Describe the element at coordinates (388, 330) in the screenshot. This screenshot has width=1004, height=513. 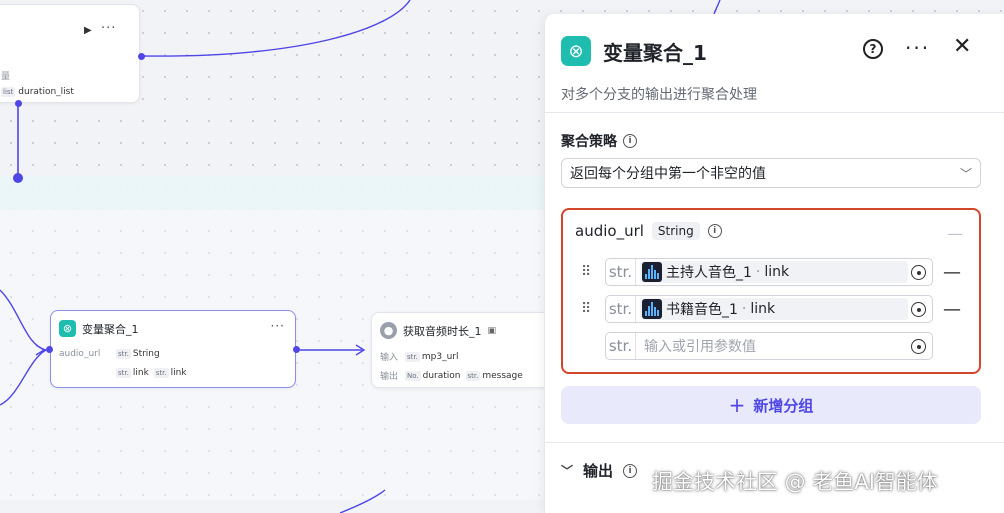
I see `plugin-icon: ●` at that location.